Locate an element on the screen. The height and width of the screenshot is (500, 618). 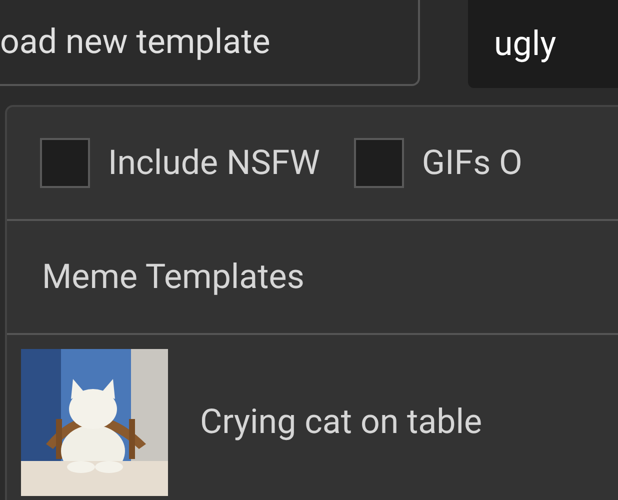
search-value: ugly is located at coordinates (525, 44).